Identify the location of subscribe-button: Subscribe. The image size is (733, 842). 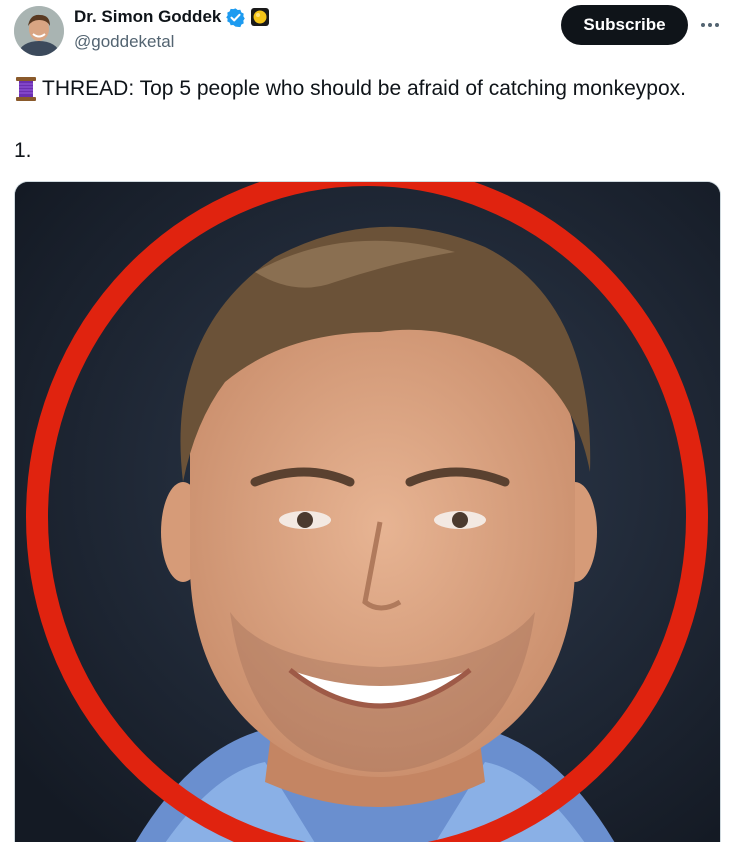
(624, 25).